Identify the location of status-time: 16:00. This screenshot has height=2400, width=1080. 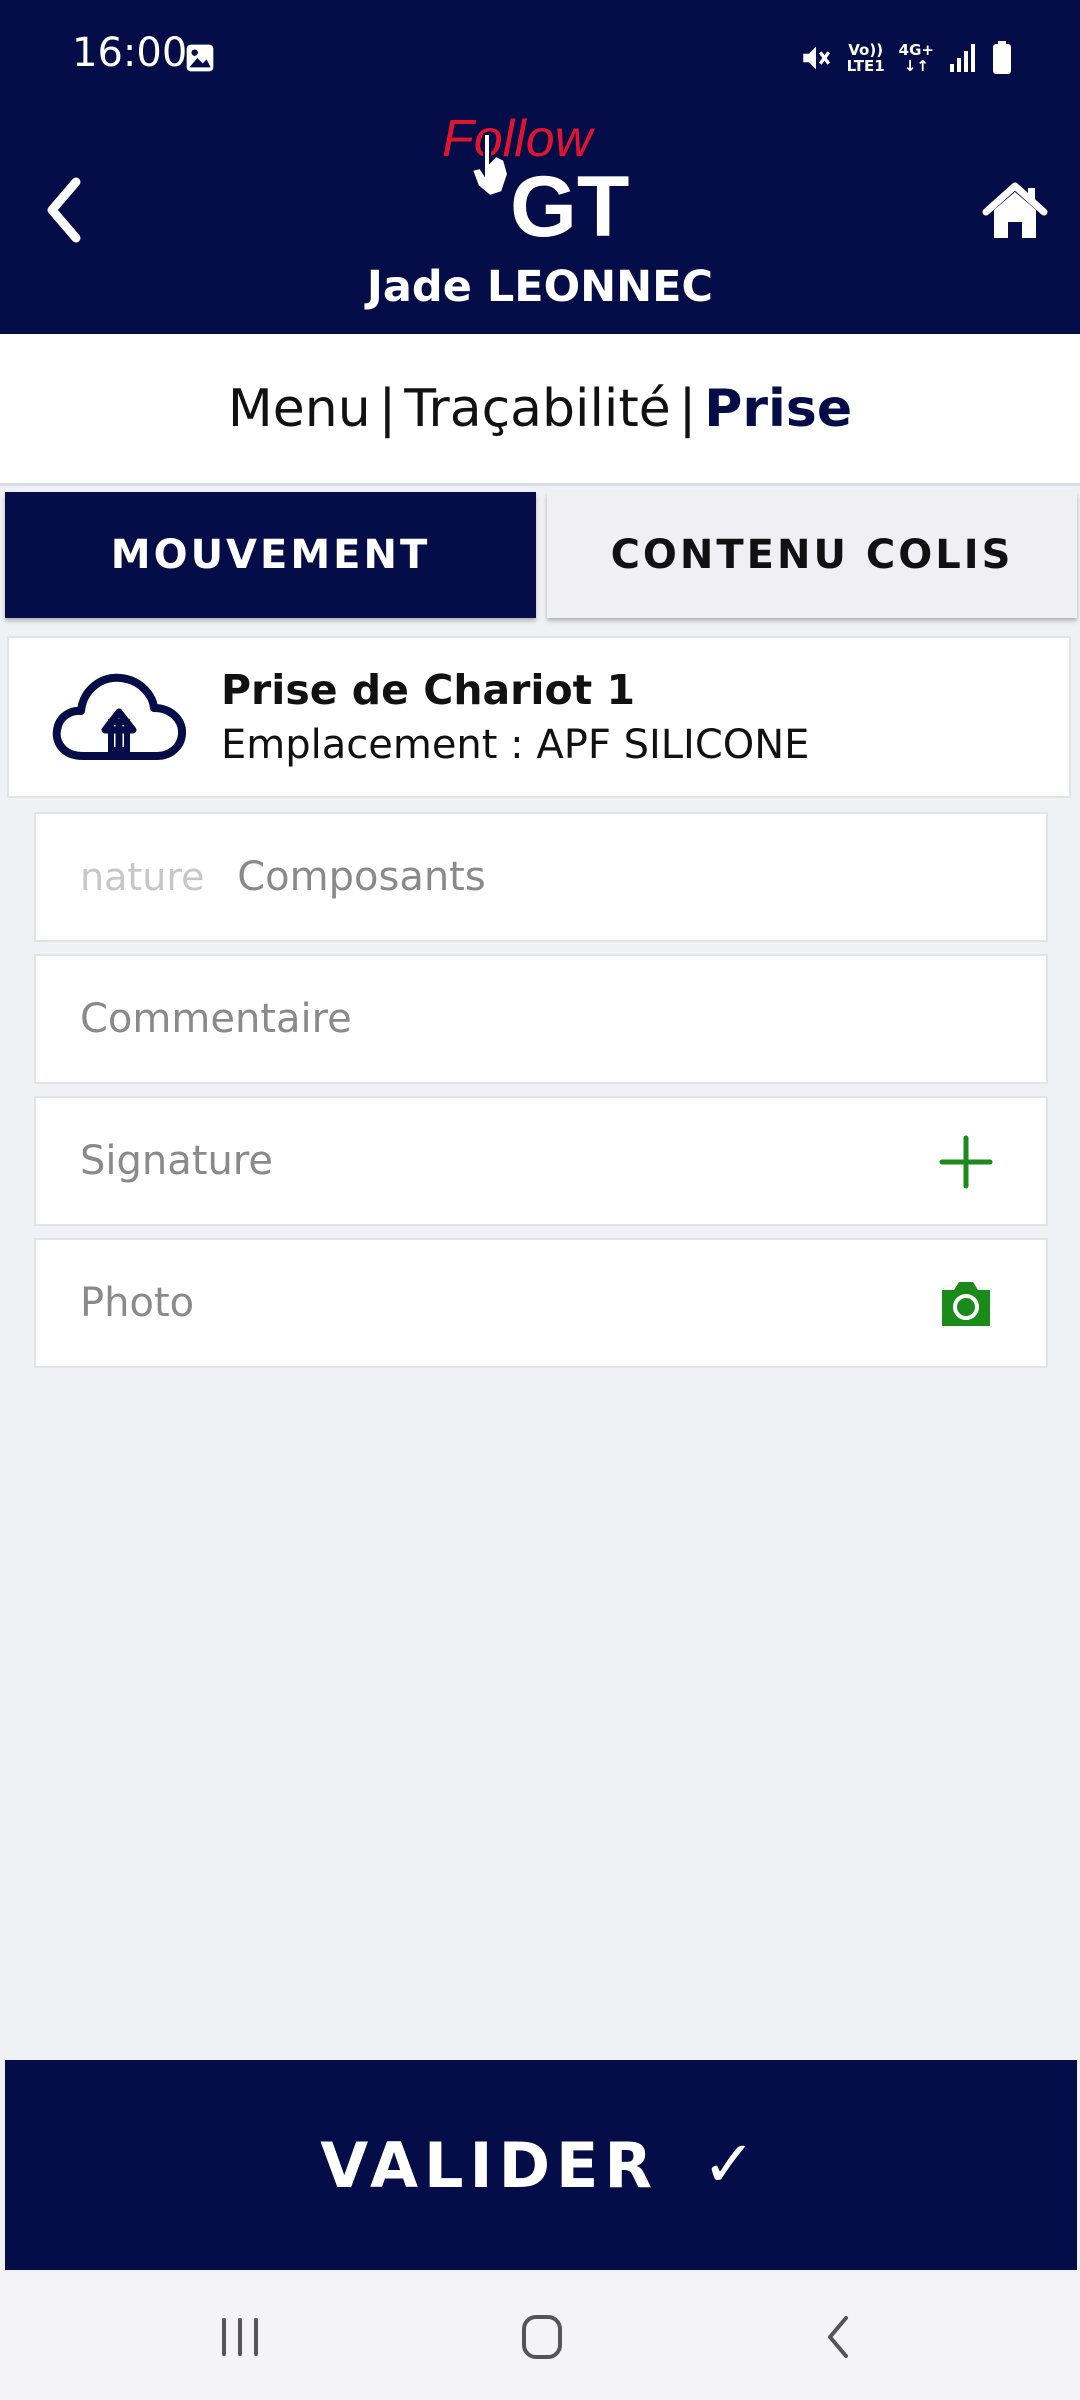
(130, 53).